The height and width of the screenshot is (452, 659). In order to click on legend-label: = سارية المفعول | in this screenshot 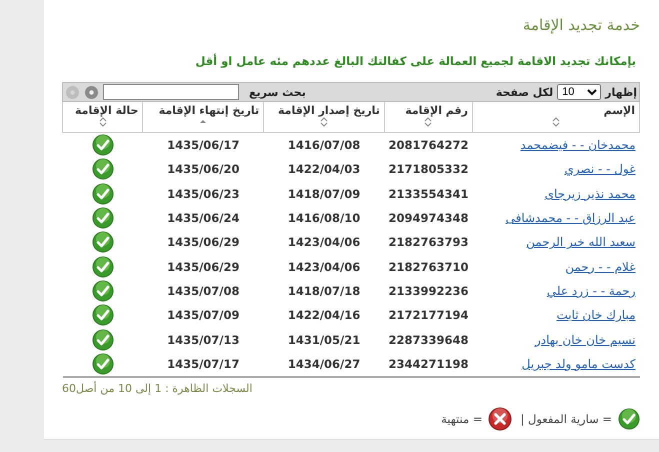, I will do `click(566, 419)`.